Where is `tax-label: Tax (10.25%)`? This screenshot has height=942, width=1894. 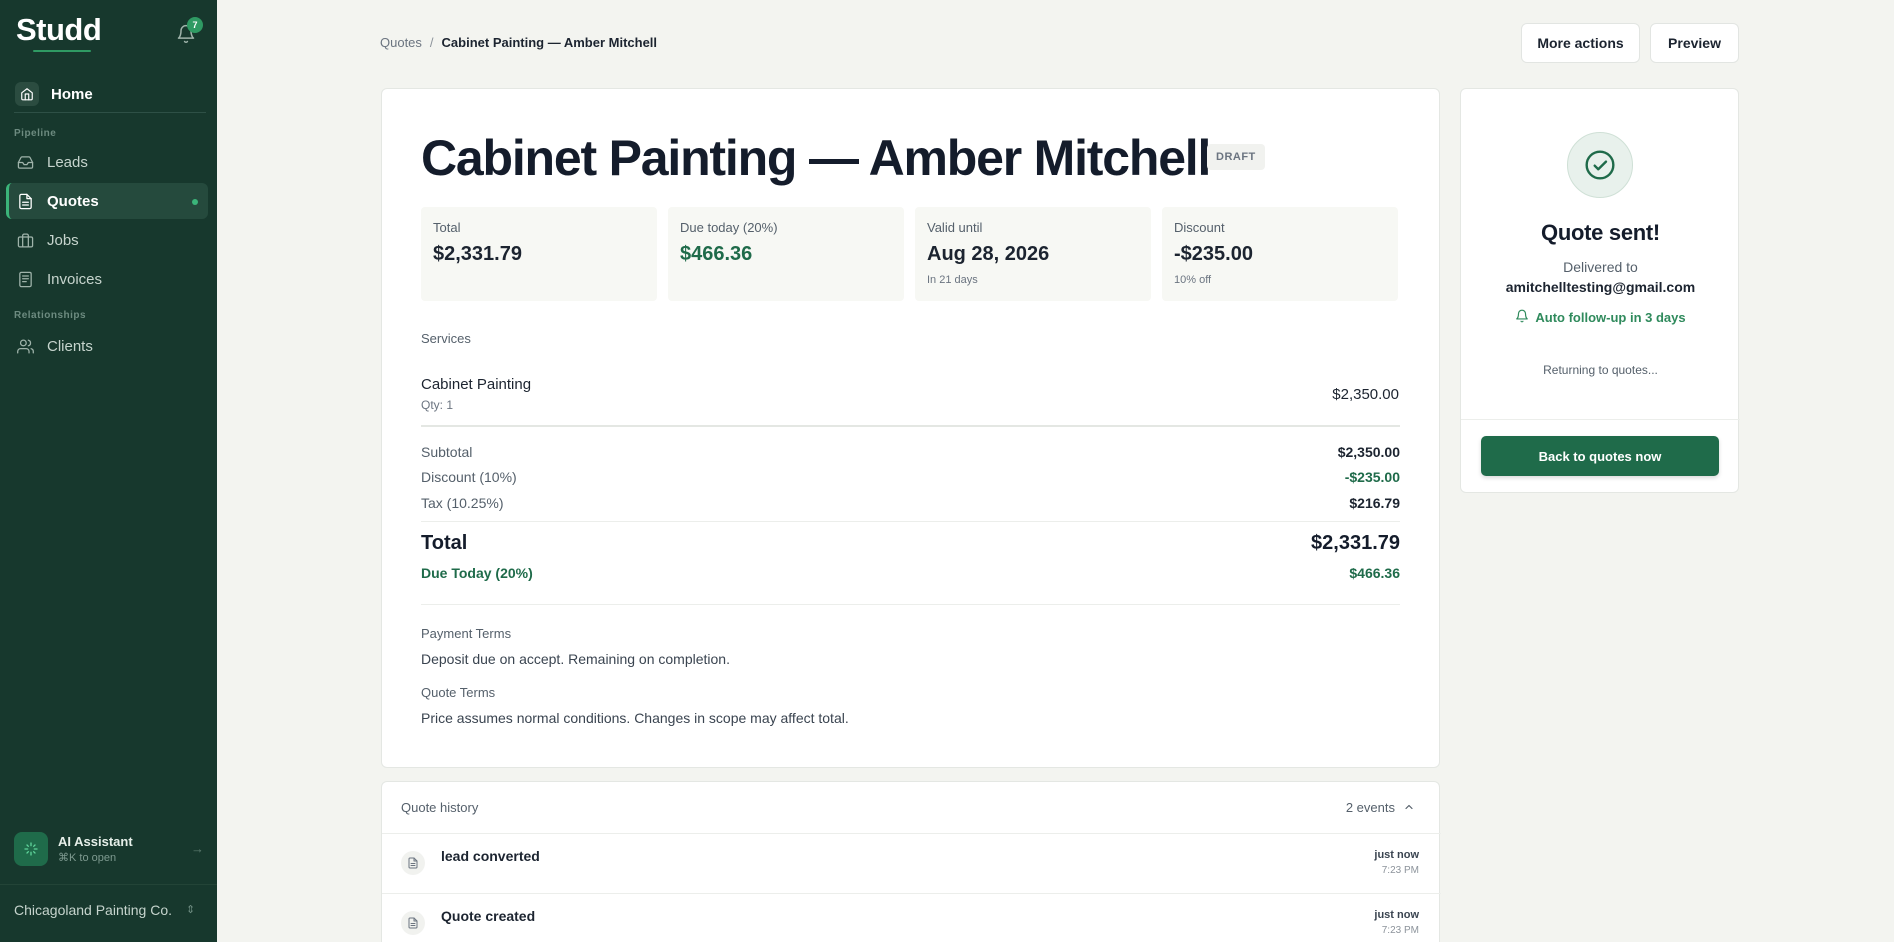
tax-label: Tax (10.25%) is located at coordinates (462, 503).